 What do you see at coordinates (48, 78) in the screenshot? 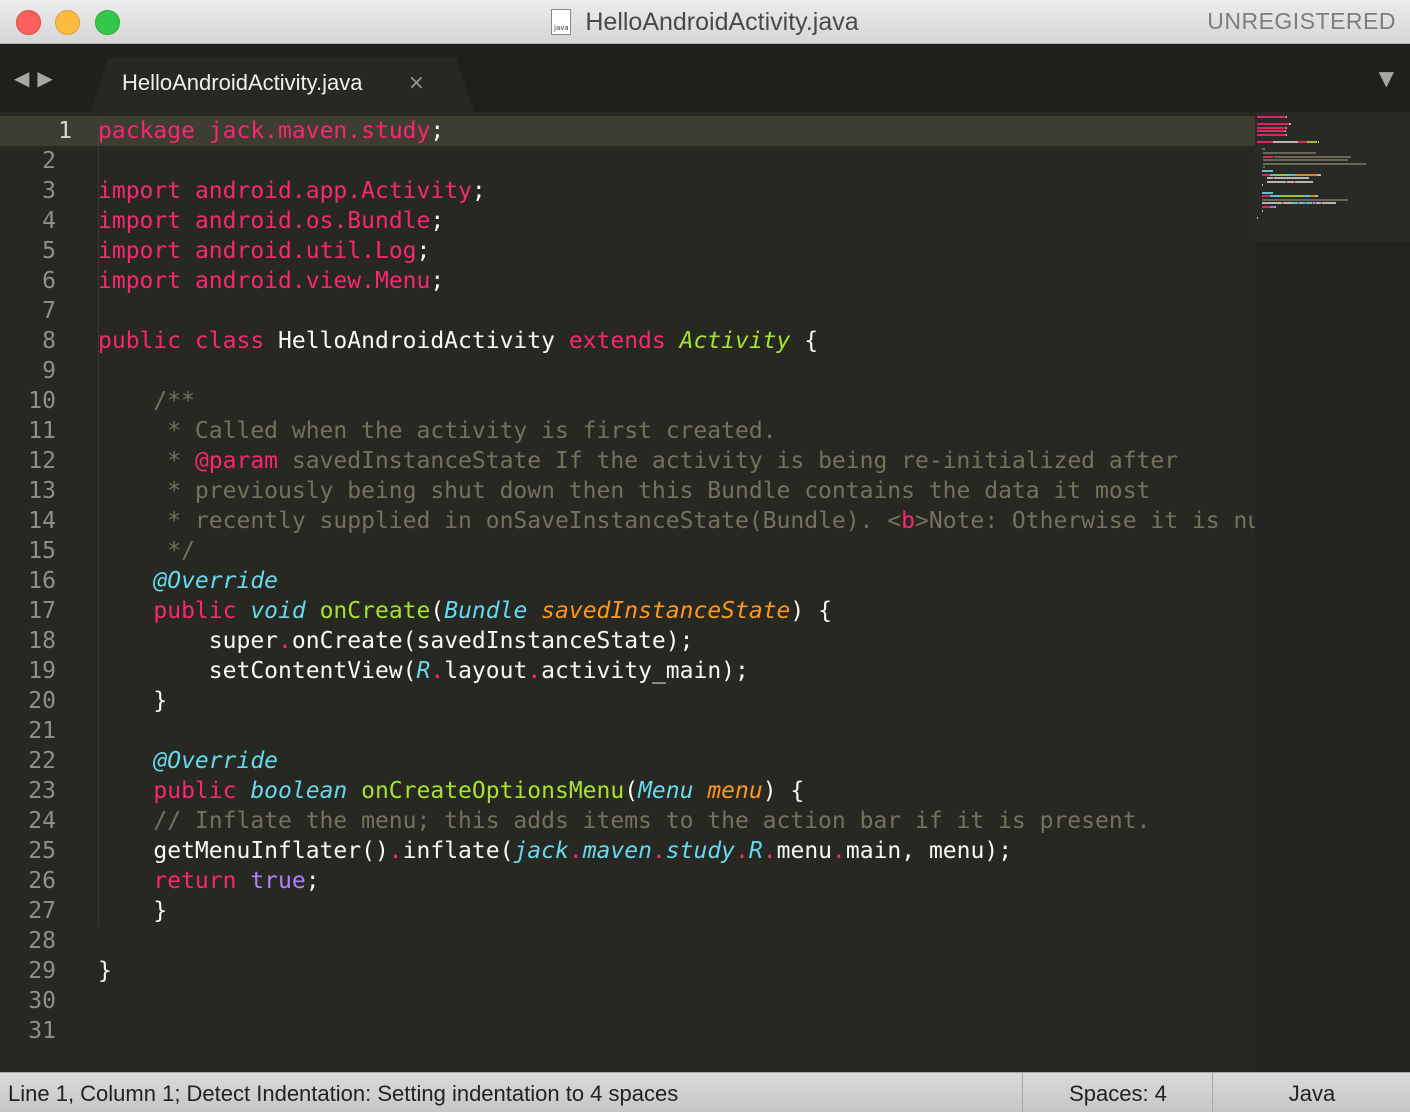
I see `forward-arrow-icon: ▶` at bounding box center [48, 78].